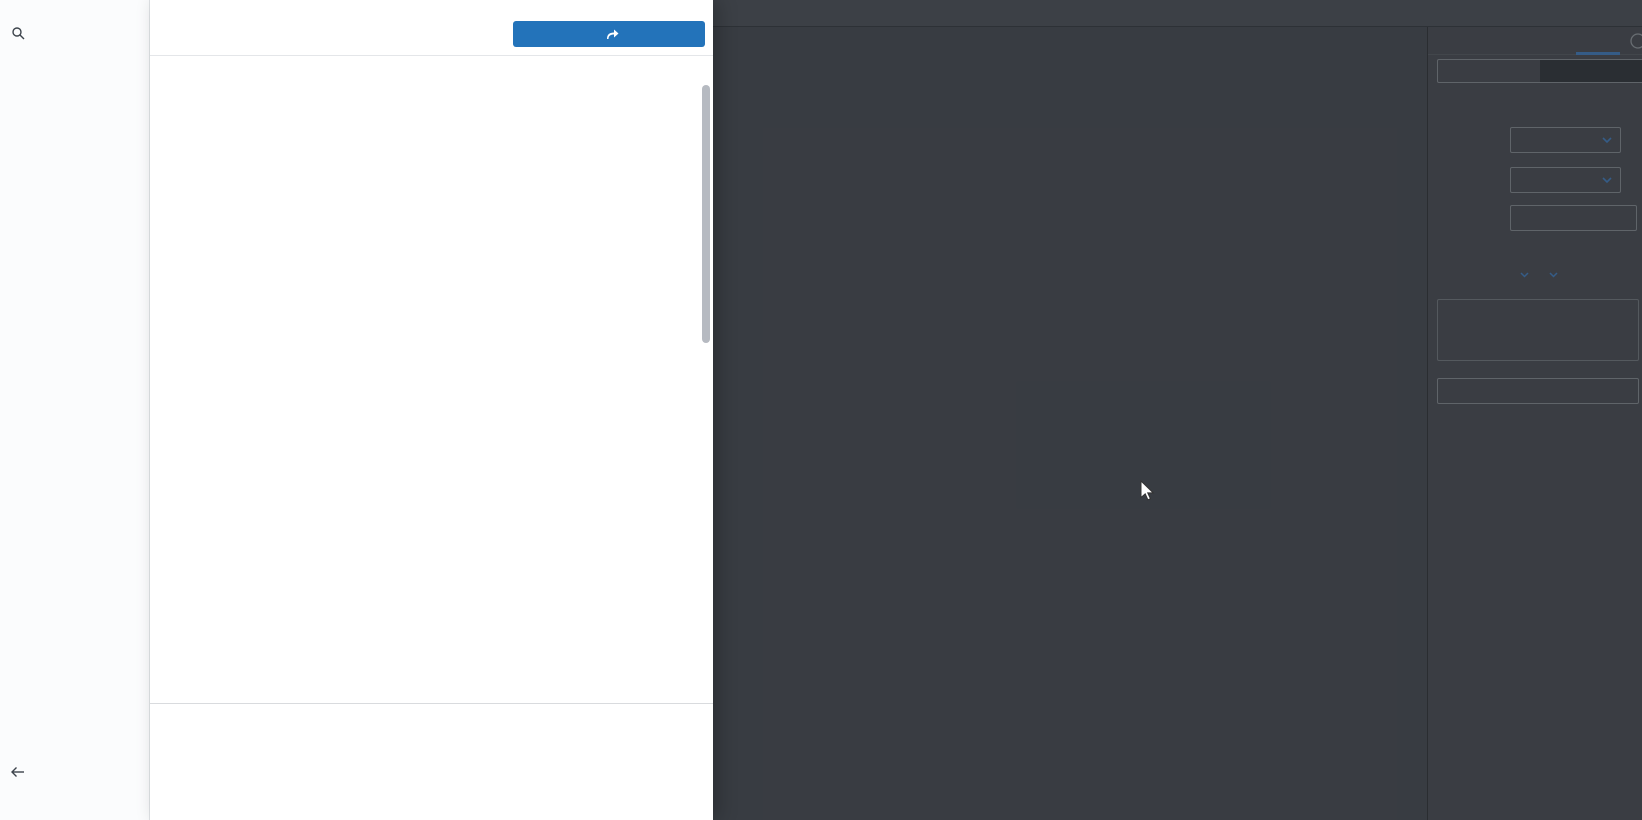  I want to click on price-indicator-toggle, so click(1539, 71).